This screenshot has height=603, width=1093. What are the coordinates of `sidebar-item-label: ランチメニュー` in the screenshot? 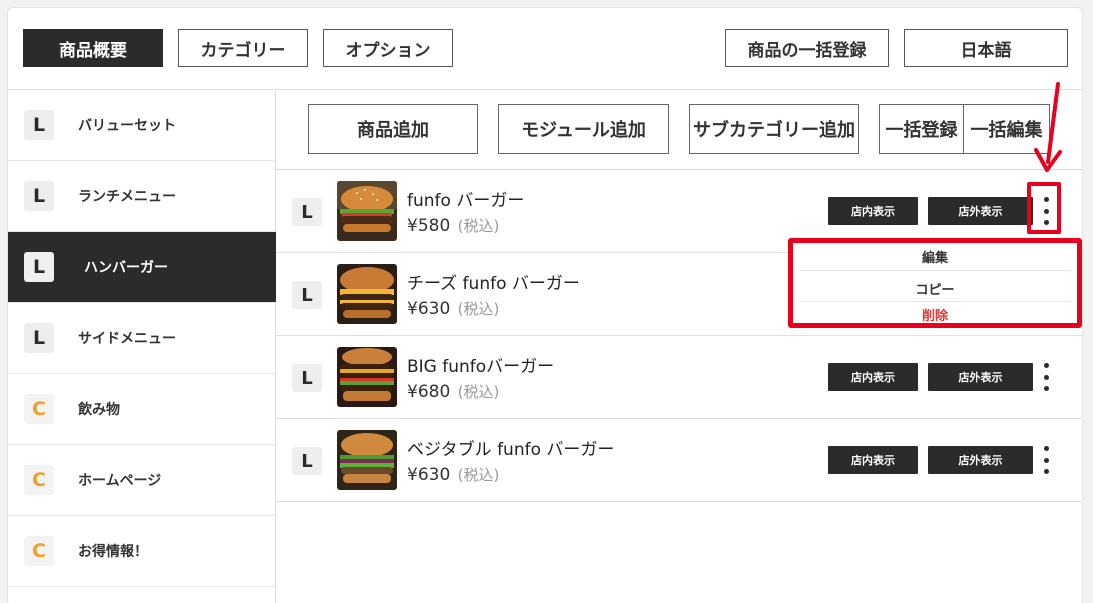 It's located at (127, 197).